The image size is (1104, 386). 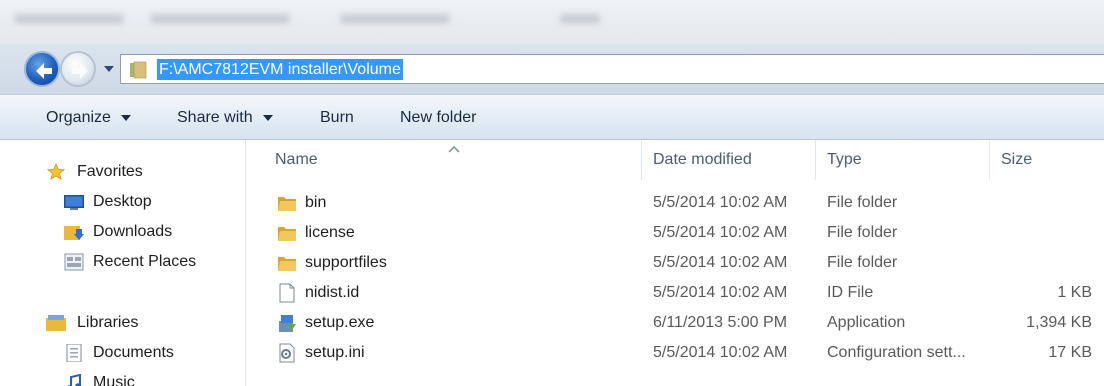 What do you see at coordinates (335, 352) in the screenshot?
I see `file-name: setup.ini` at bounding box center [335, 352].